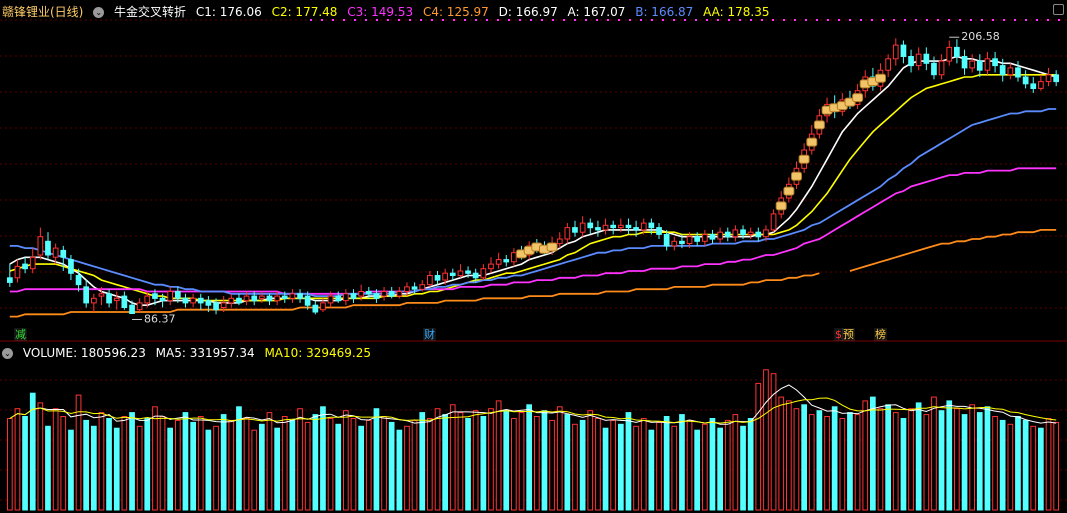  Describe the element at coordinates (1058, 9) in the screenshot. I see `close-icon` at that location.